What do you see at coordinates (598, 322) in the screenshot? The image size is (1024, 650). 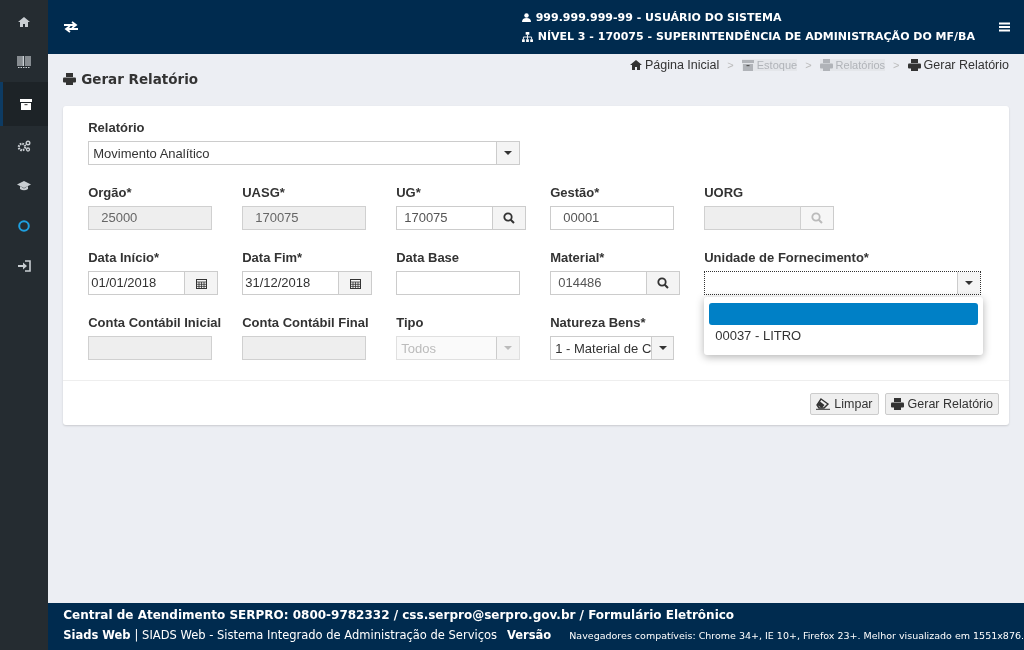 I see `field-label: Natureza Bens*` at bounding box center [598, 322].